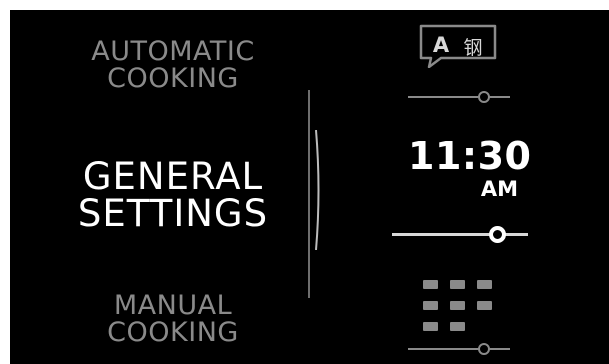 The image size is (609, 364). Describe the element at coordinates (441, 45) in the screenshot. I see `language-letter: A` at that location.